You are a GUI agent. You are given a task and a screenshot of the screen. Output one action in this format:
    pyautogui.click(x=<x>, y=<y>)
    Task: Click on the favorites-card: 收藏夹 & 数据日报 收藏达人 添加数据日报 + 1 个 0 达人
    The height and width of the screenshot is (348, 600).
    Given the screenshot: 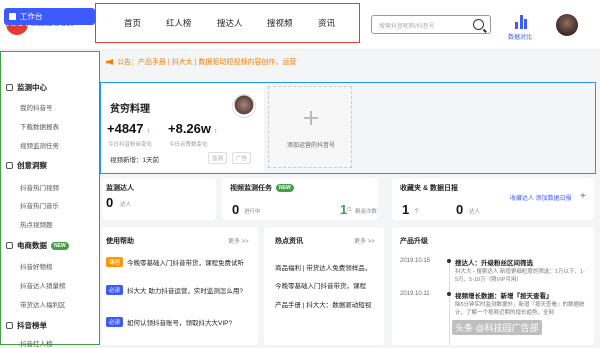 What is the action you would take?
    pyautogui.click(x=493, y=199)
    